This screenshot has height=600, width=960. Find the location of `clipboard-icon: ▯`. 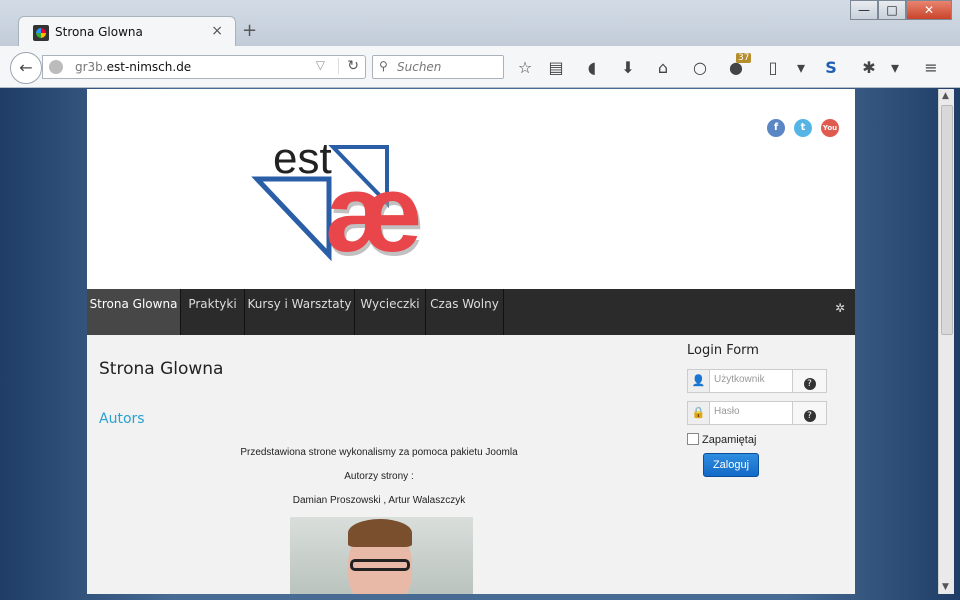

clipboard-icon: ▯ is located at coordinates (773, 68).